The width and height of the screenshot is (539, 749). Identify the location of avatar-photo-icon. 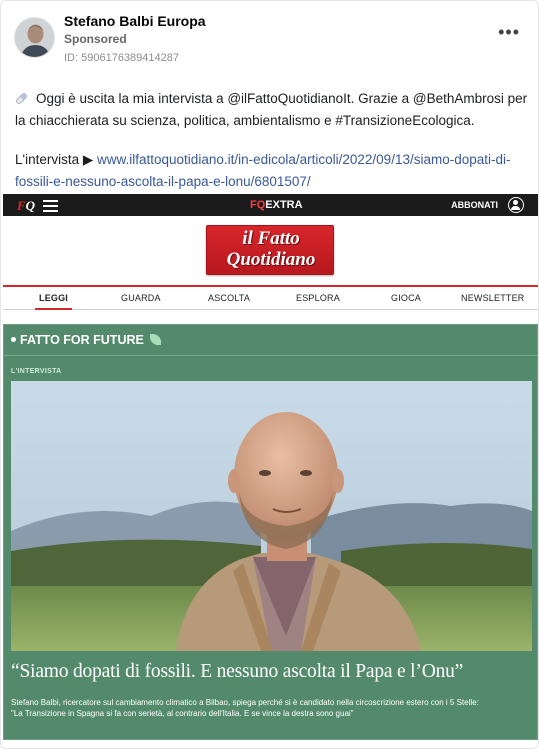
(34, 37).